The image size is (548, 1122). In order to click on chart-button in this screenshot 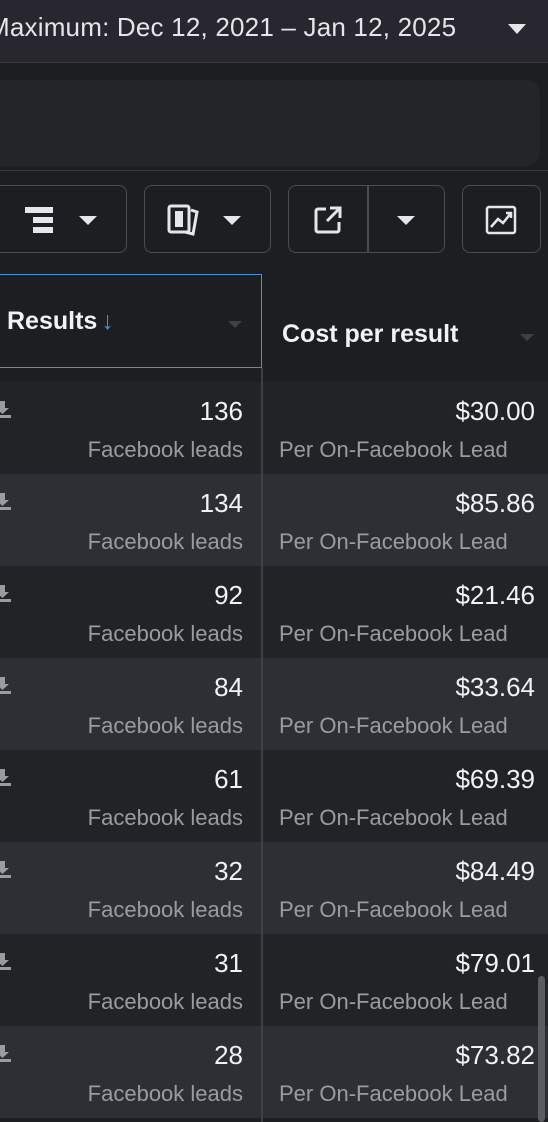, I will do `click(501, 219)`.